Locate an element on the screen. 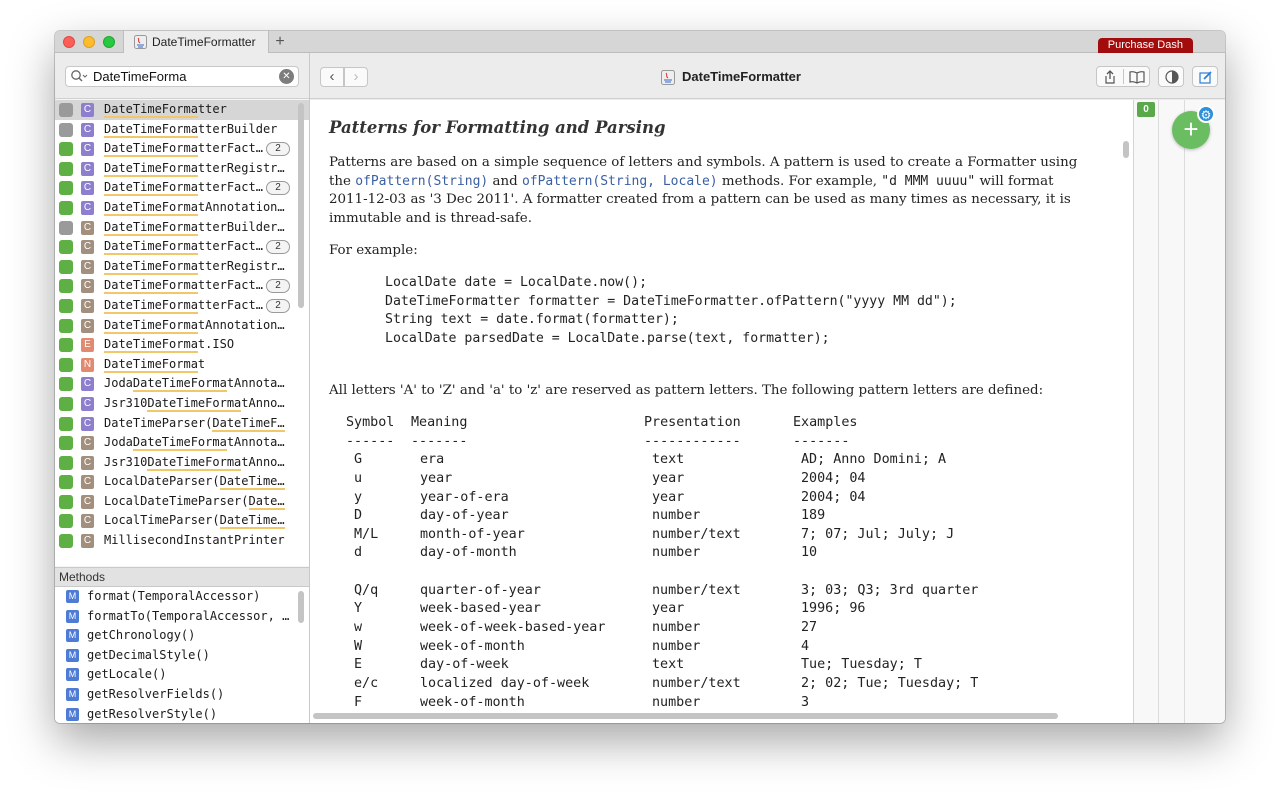 The width and height of the screenshot is (1280, 802). result-item: C DateTimeFormatterRegistrar is located at coordinates (182, 169).